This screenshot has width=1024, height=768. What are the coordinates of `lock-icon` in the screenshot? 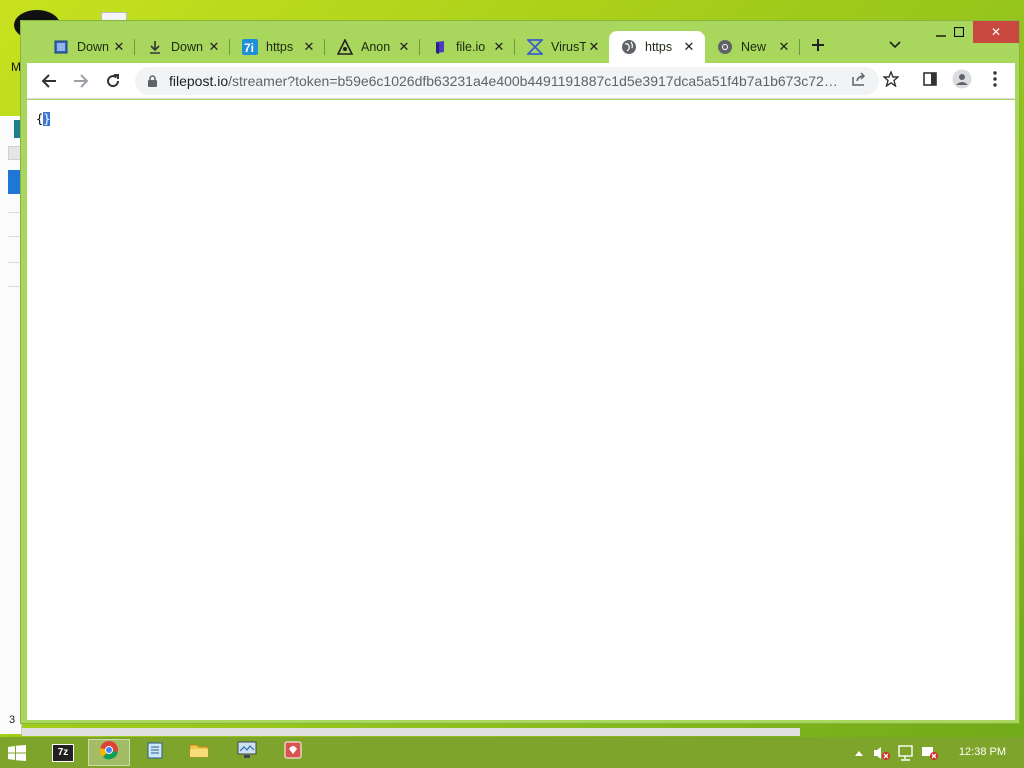 It's located at (153, 81).